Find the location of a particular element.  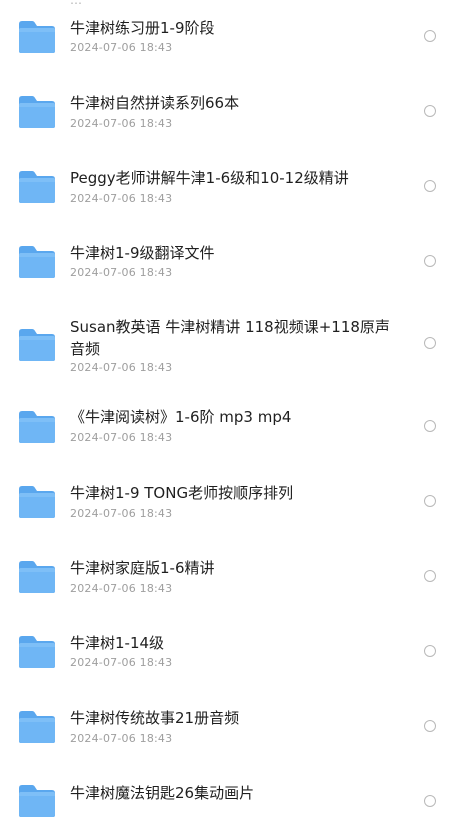

file-name: 牛津树1-9级翻译文件 is located at coordinates (142, 253).